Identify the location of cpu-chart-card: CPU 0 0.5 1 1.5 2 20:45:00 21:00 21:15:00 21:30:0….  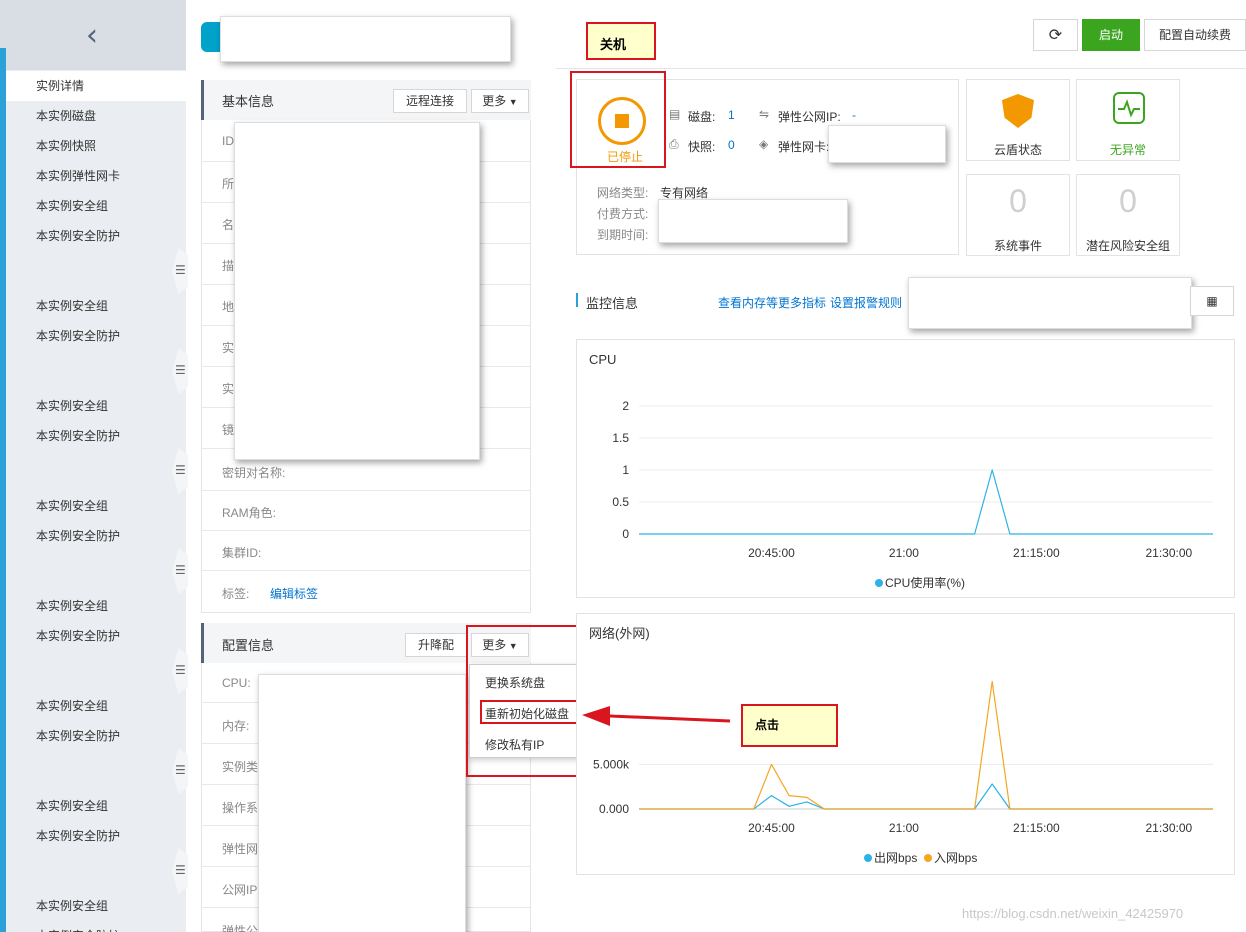
(905, 468).